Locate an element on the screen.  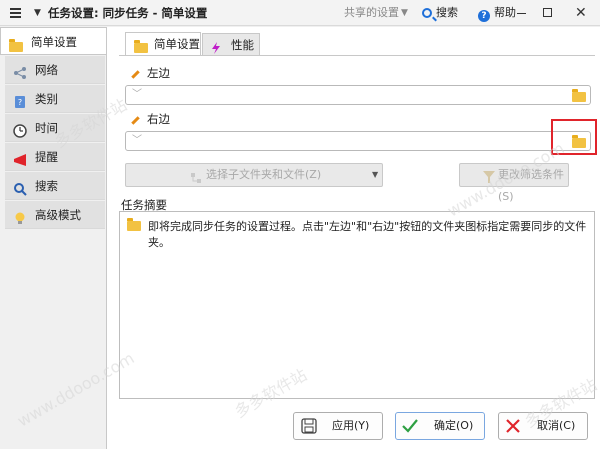
cancel-button: 取消(C) is located at coordinates (543, 426).